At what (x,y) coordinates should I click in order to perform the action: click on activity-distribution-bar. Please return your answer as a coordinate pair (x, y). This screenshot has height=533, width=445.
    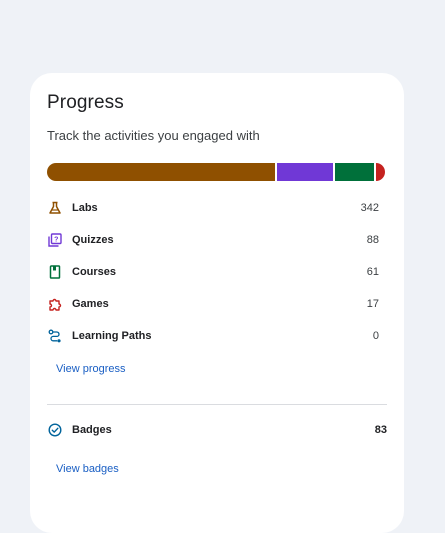
    Looking at the image, I should click on (216, 172).